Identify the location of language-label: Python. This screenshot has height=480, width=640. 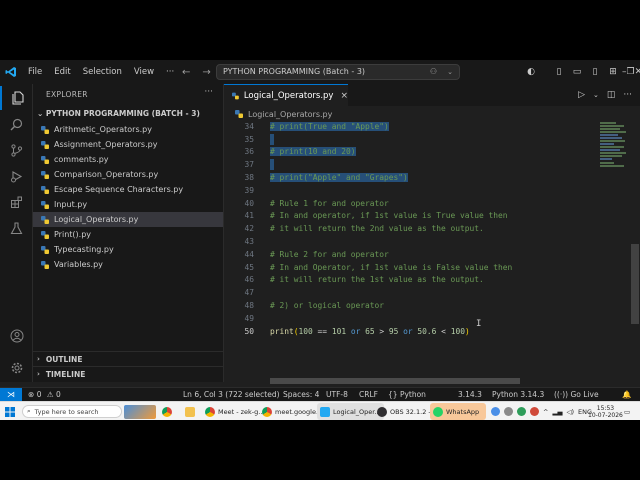
(412, 394).